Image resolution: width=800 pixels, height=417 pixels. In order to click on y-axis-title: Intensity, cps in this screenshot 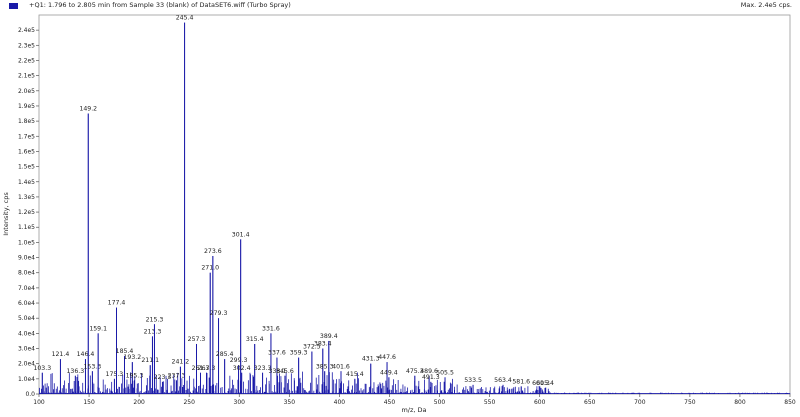, I will do `click(6, 214)`.